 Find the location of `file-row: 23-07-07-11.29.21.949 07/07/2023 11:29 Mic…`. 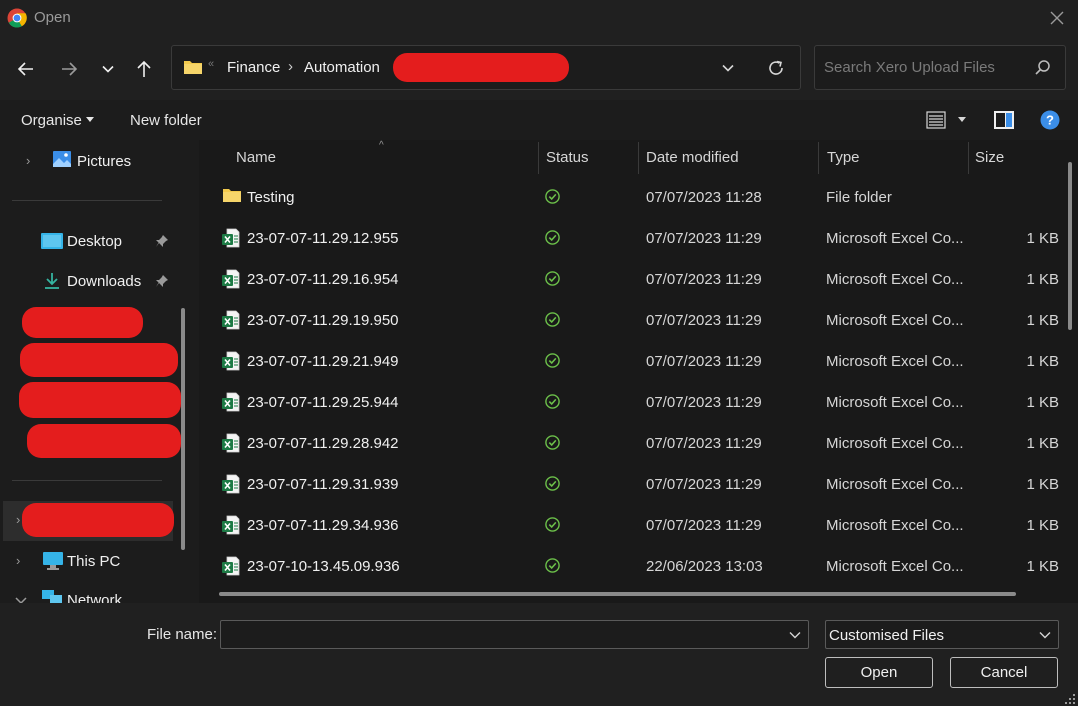

file-row: 23-07-07-11.29.21.949 07/07/2023 11:29 Mic… is located at coordinates (629, 361).